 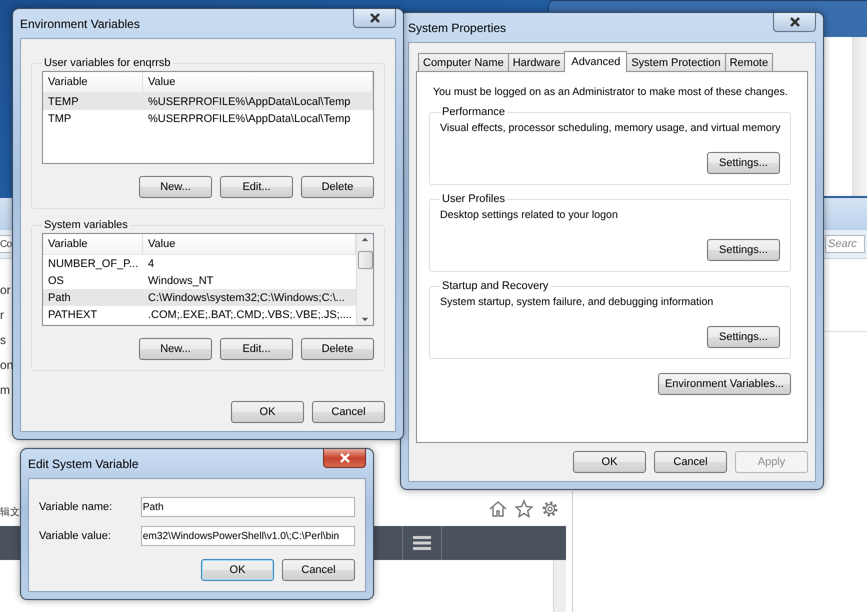 I want to click on window-title: System Properties, so click(x=457, y=27).